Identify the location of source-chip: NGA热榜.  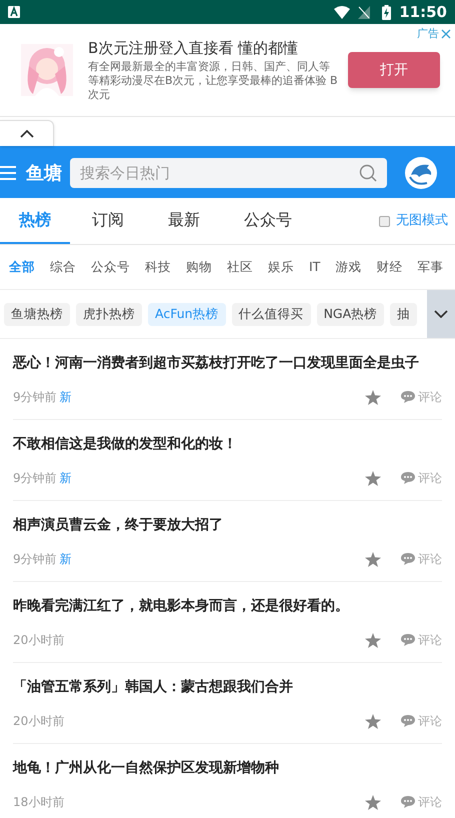
(350, 314).